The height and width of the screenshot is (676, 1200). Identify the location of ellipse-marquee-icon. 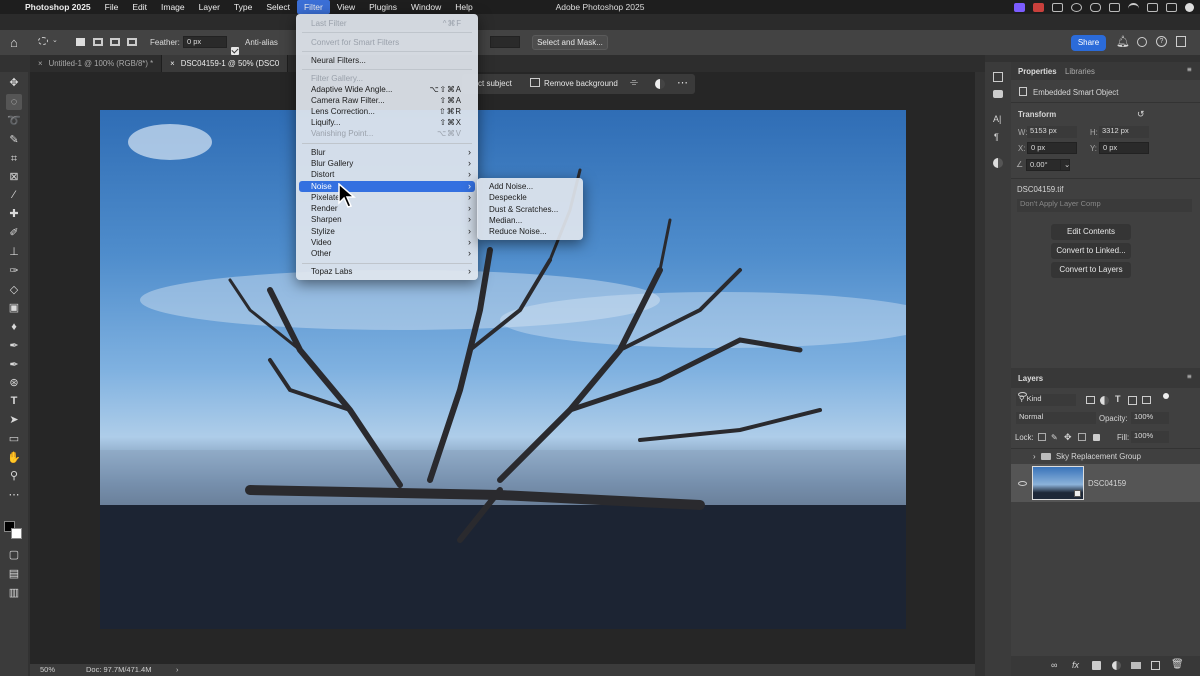
(43, 41).